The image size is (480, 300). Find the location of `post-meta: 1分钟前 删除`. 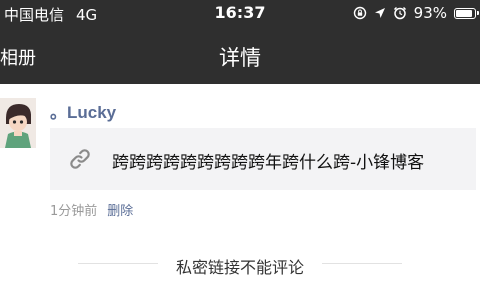

post-meta: 1分钟前 删除 is located at coordinates (91, 209).